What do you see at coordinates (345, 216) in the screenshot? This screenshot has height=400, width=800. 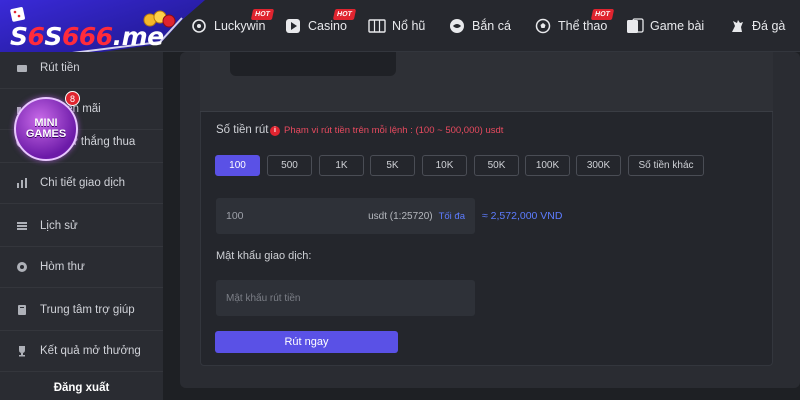 I see `amount-input: 100 usdt (1:25720) Tối đa` at bounding box center [345, 216].